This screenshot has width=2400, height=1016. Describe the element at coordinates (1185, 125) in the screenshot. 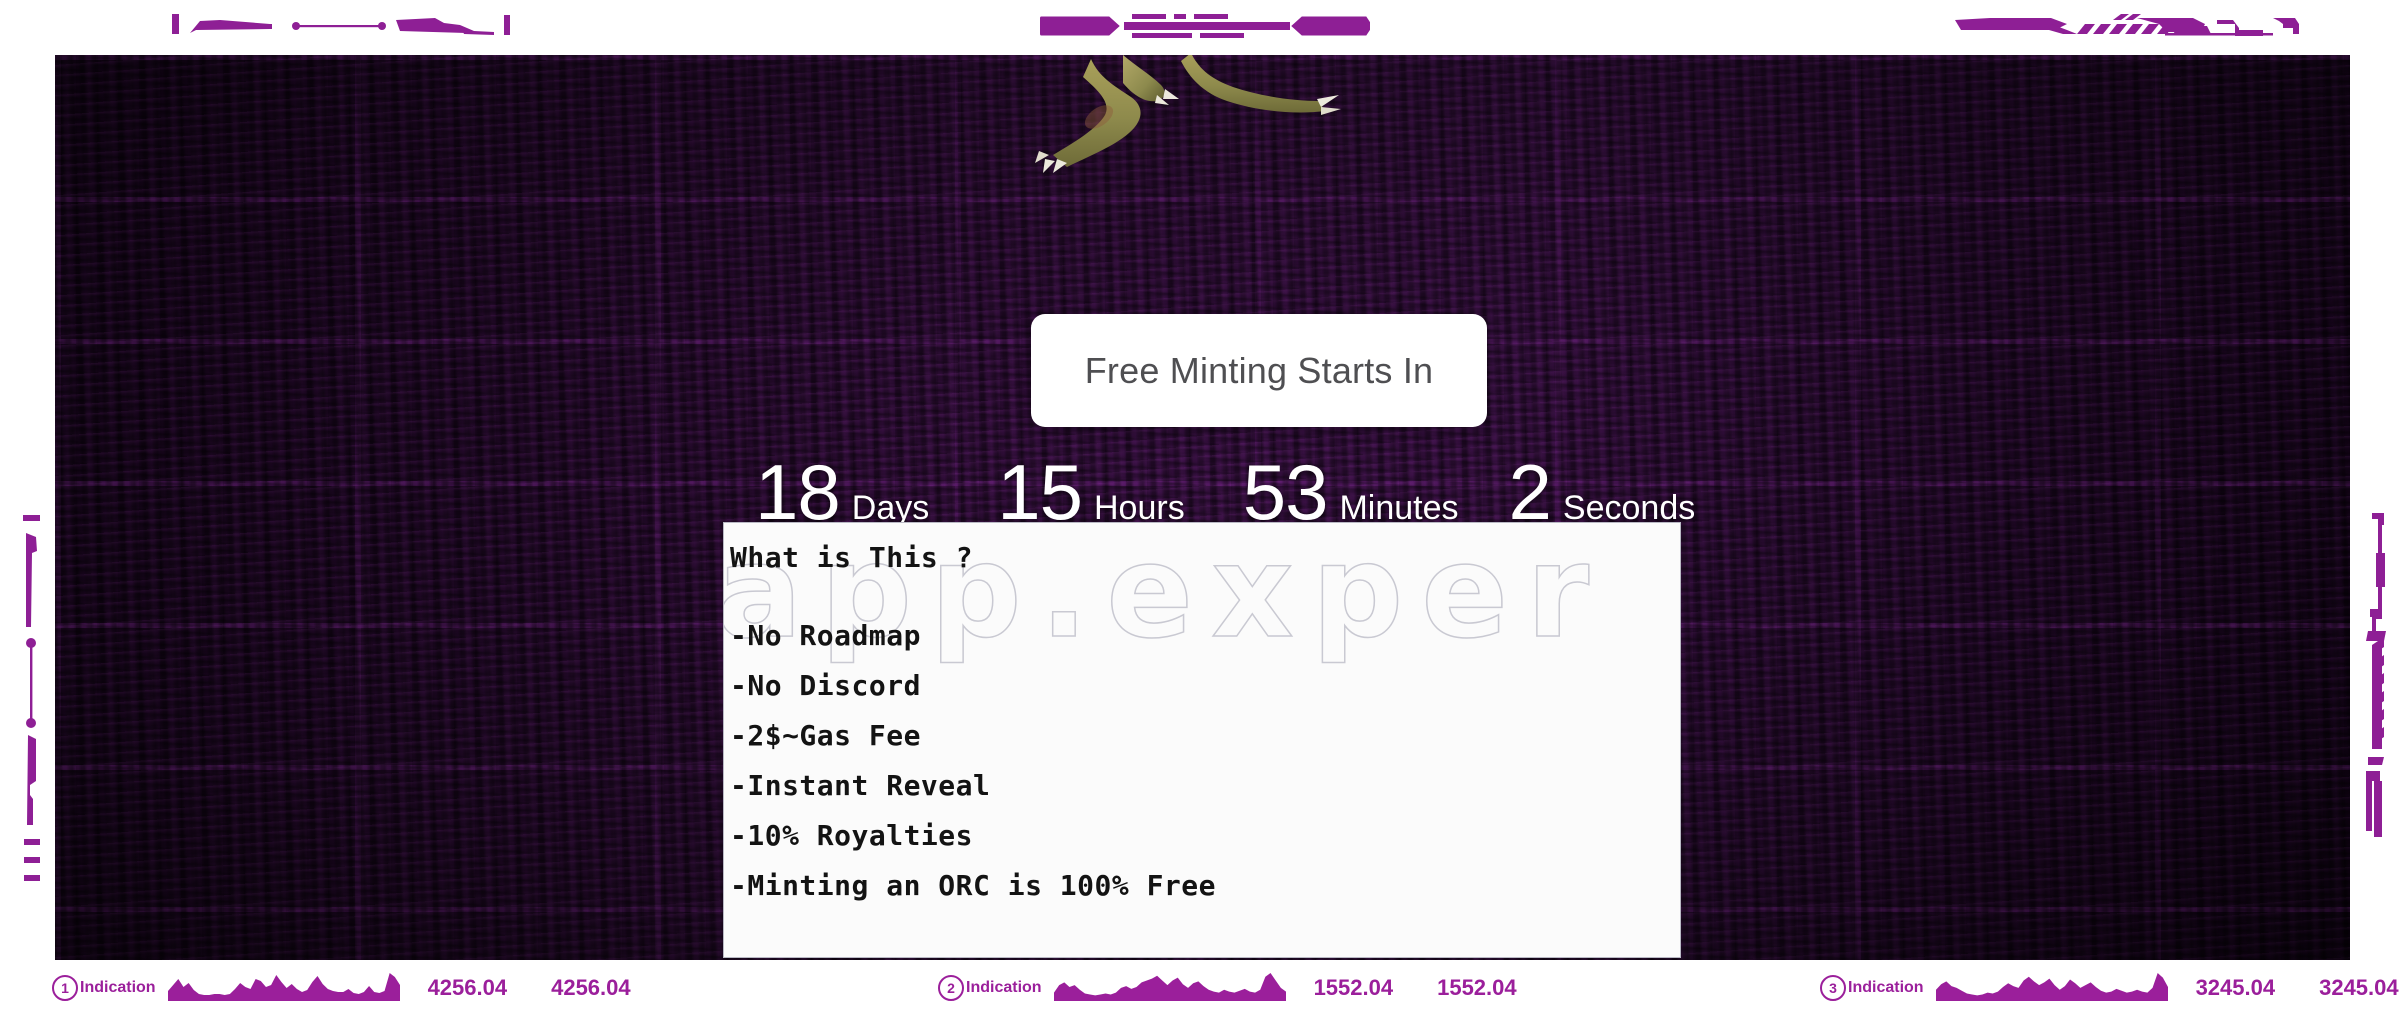

I see `orc-claws-icon` at that location.